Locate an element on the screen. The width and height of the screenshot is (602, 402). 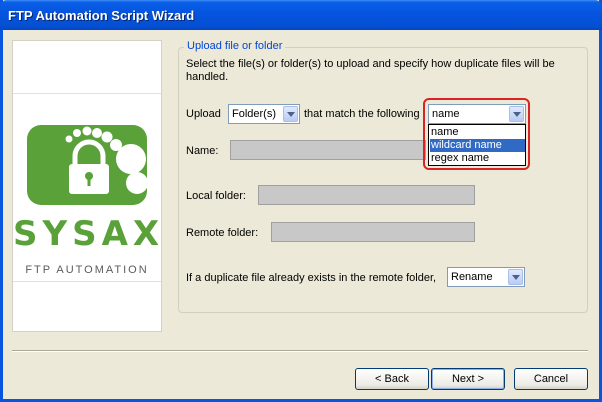
duplicate-action-select: Rename is located at coordinates (486, 277).